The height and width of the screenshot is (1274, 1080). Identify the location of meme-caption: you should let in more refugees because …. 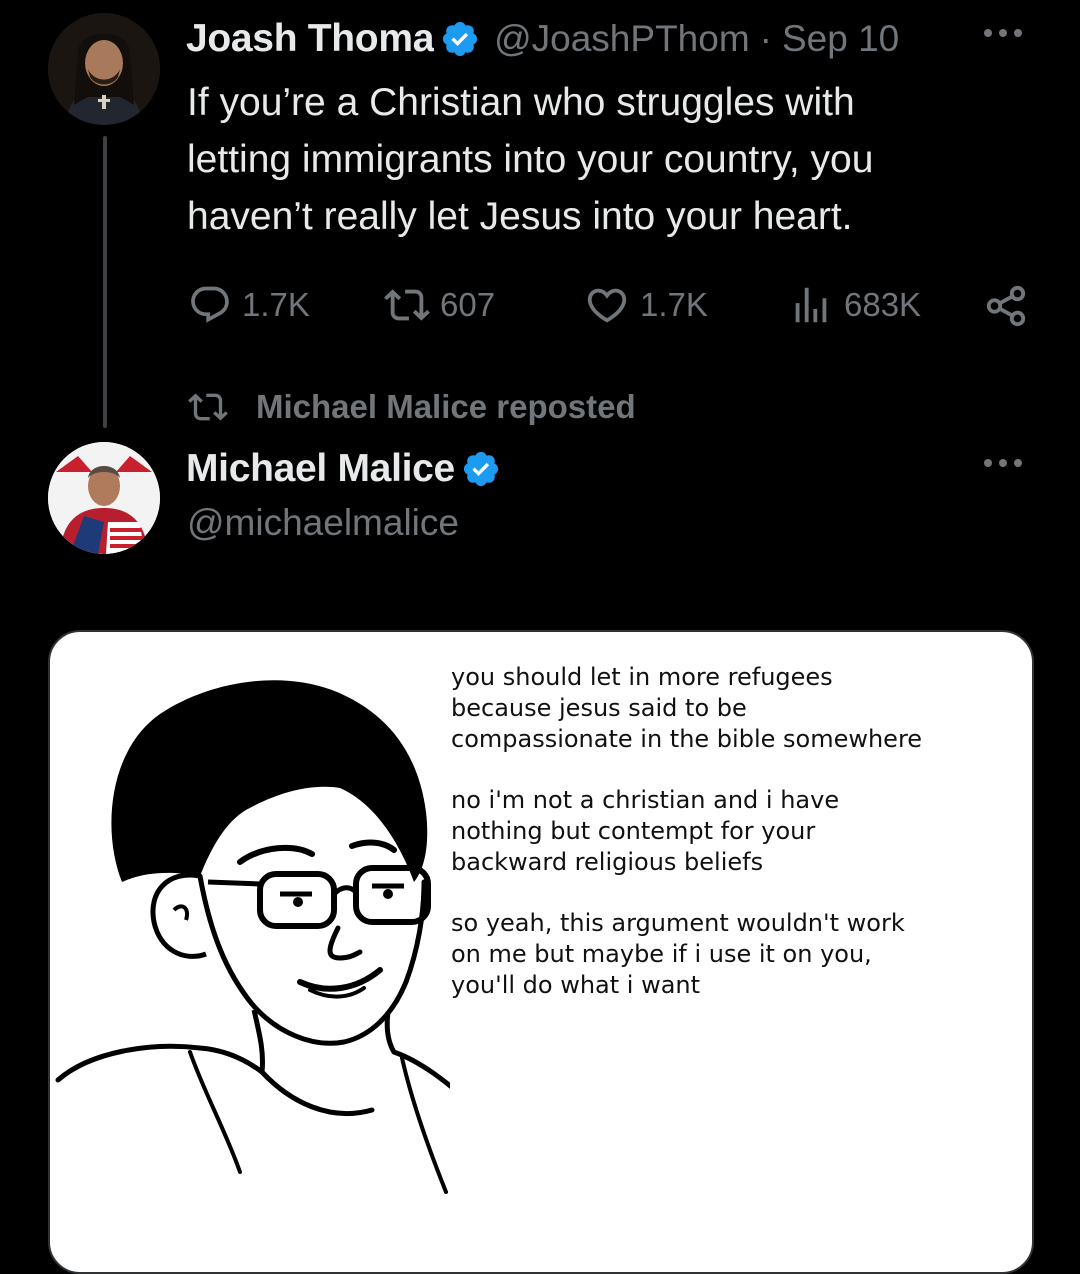
(721, 846).